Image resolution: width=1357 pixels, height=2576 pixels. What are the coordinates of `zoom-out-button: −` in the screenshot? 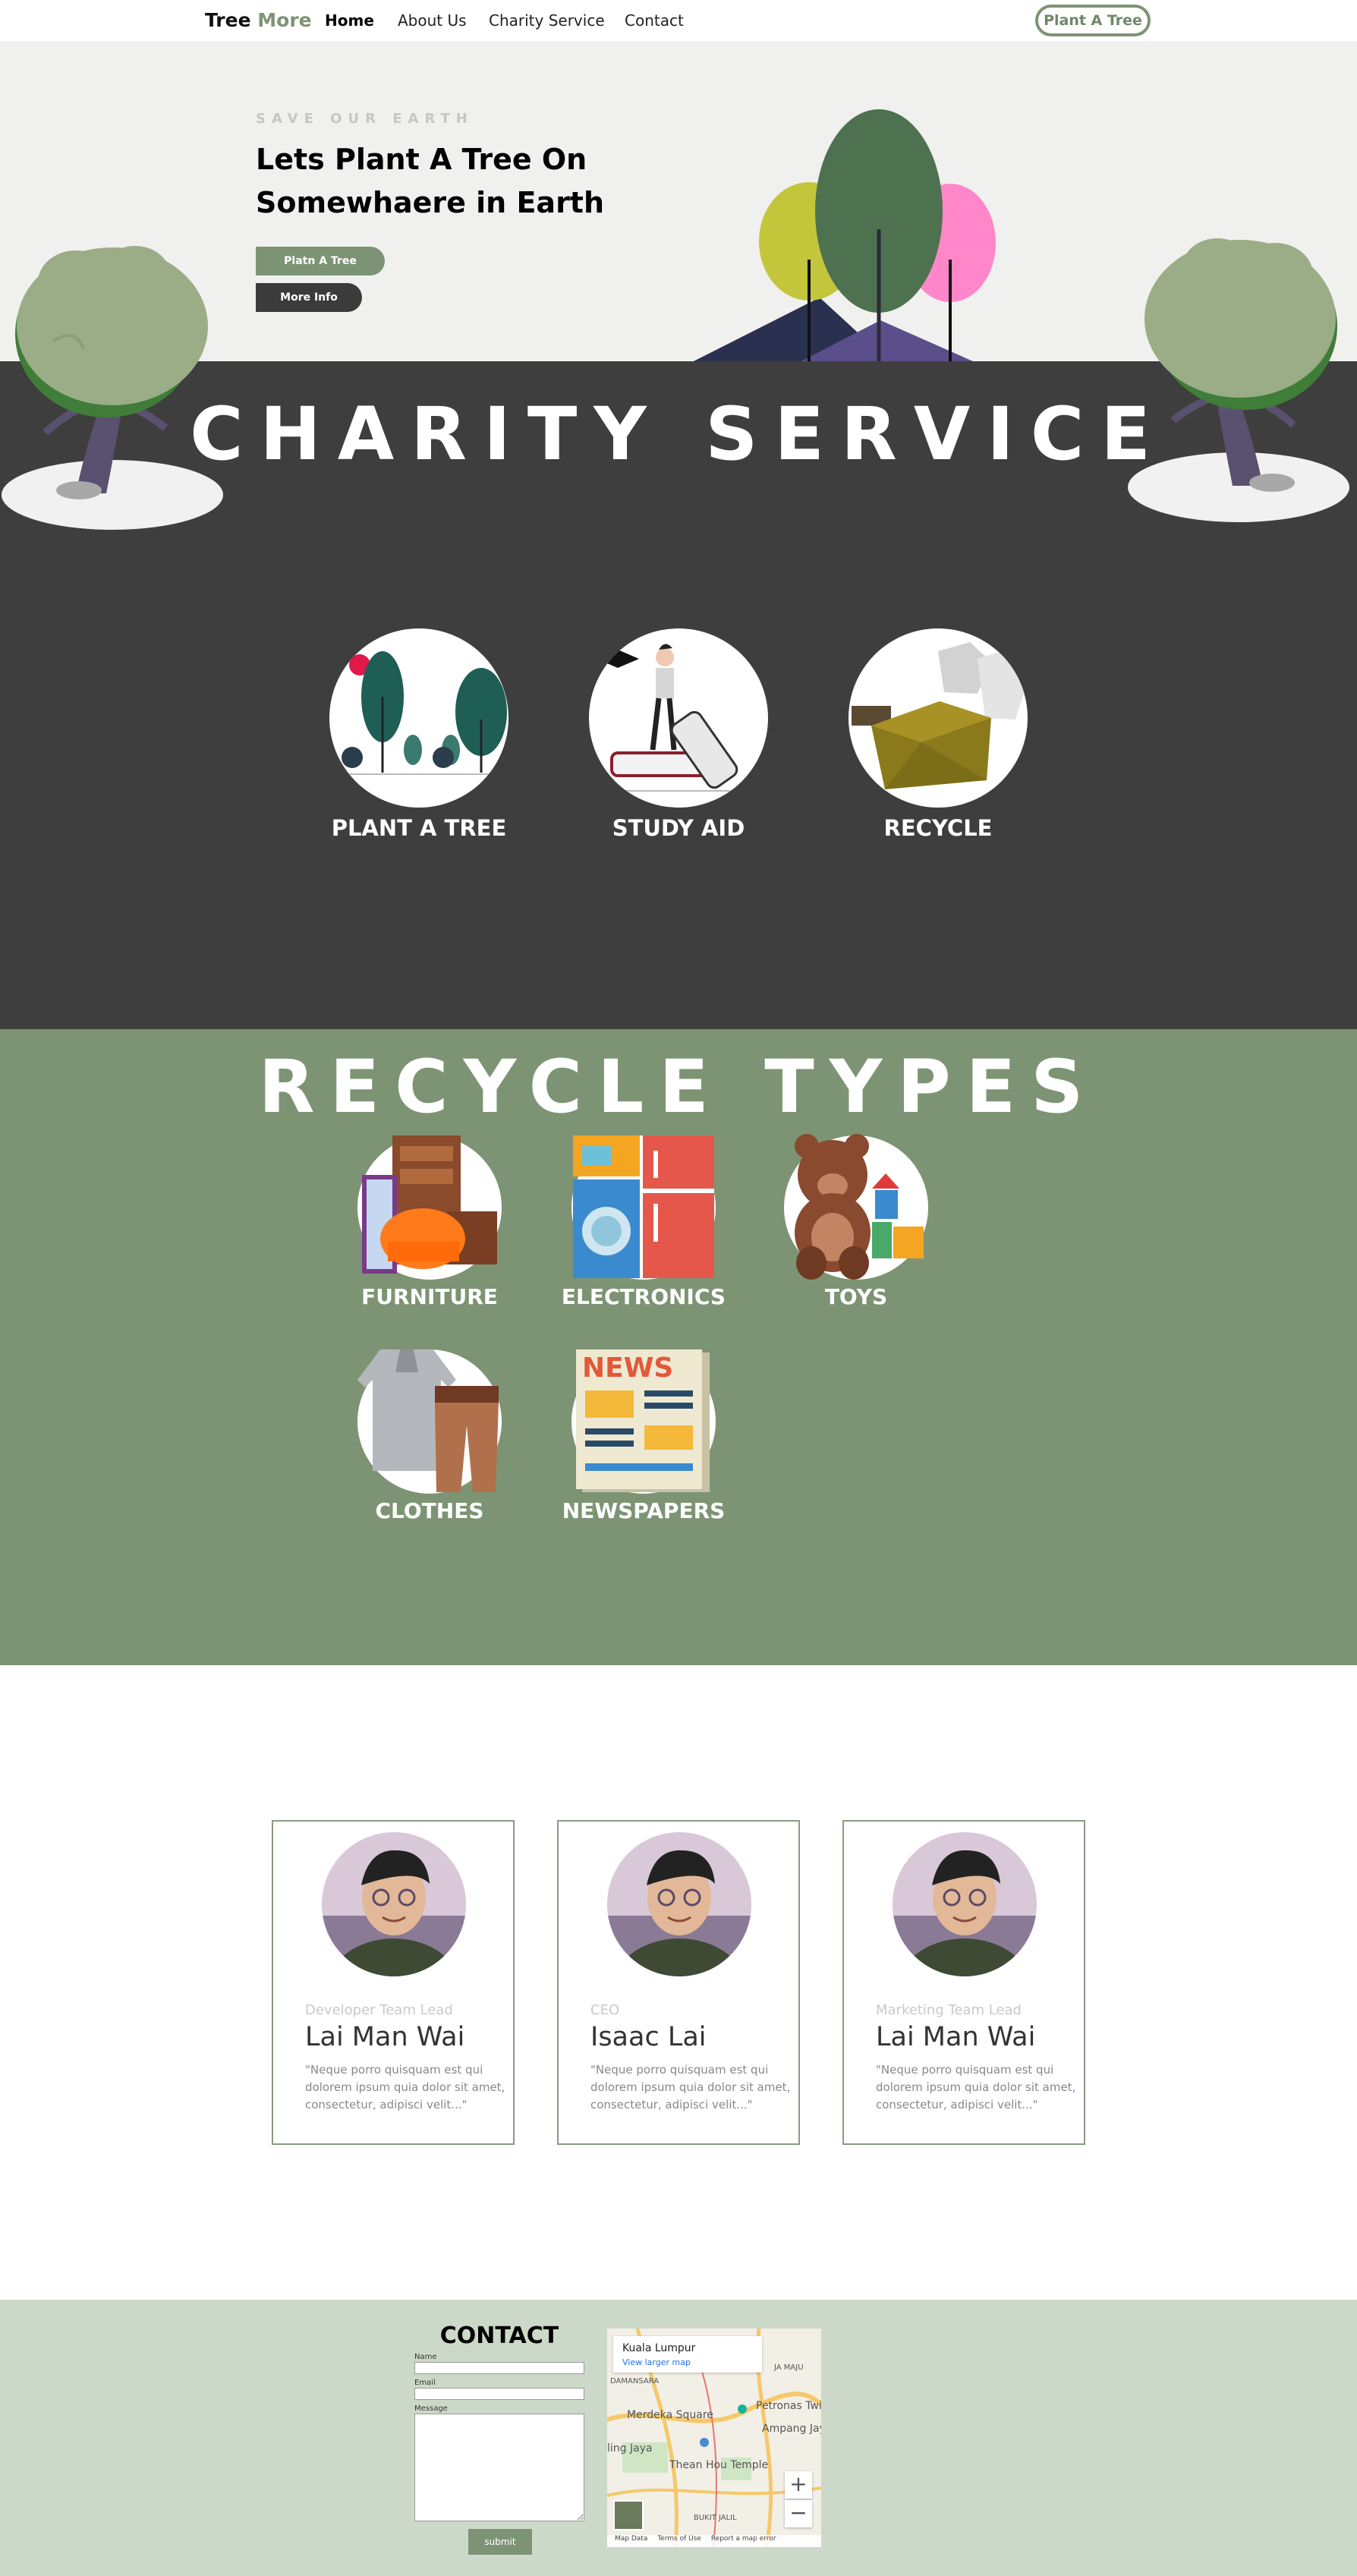 It's located at (798, 2513).